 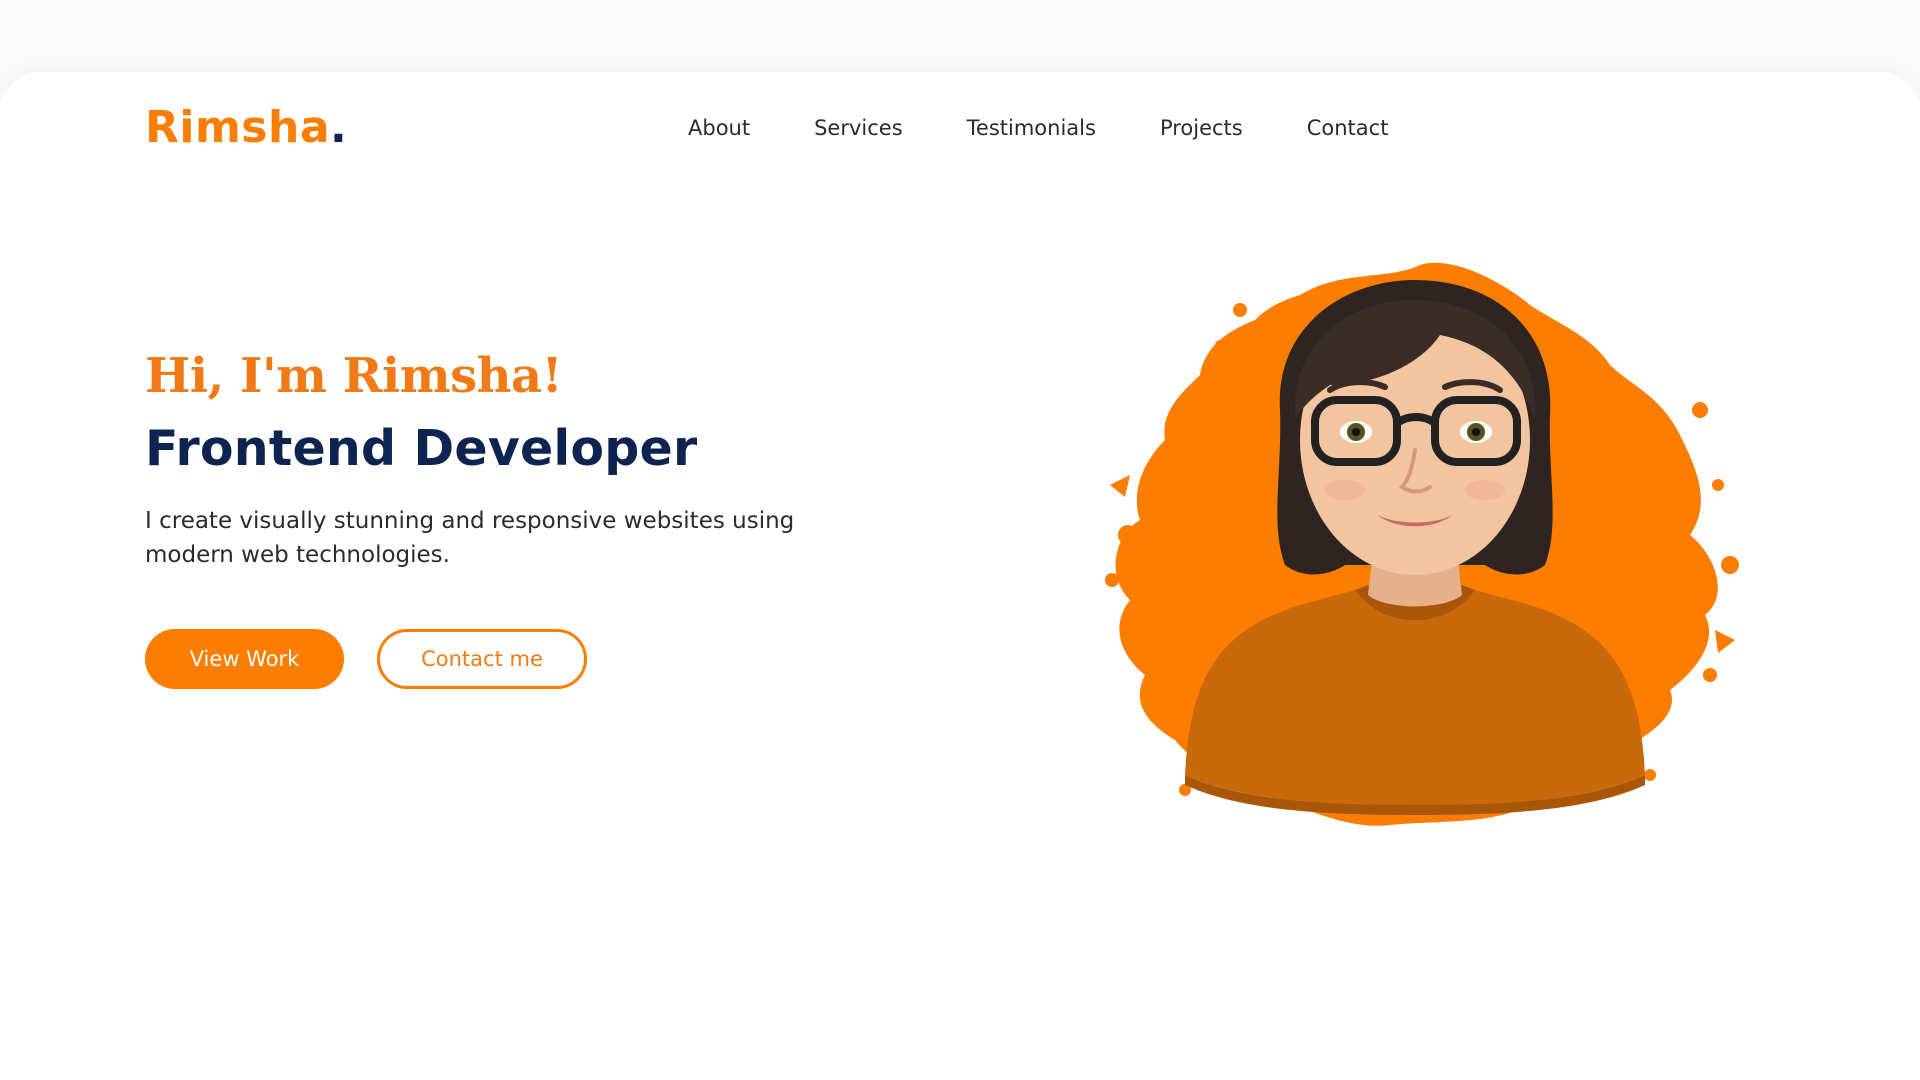 I want to click on nav-link-services: Services, so click(x=858, y=128).